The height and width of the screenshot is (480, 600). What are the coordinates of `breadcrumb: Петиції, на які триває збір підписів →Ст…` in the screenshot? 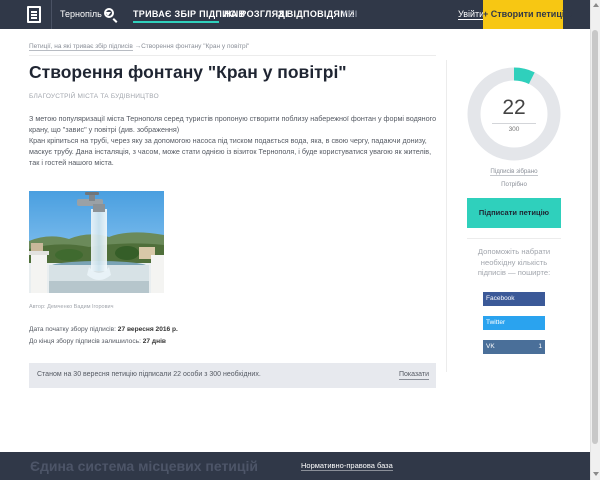 It's located at (139, 47).